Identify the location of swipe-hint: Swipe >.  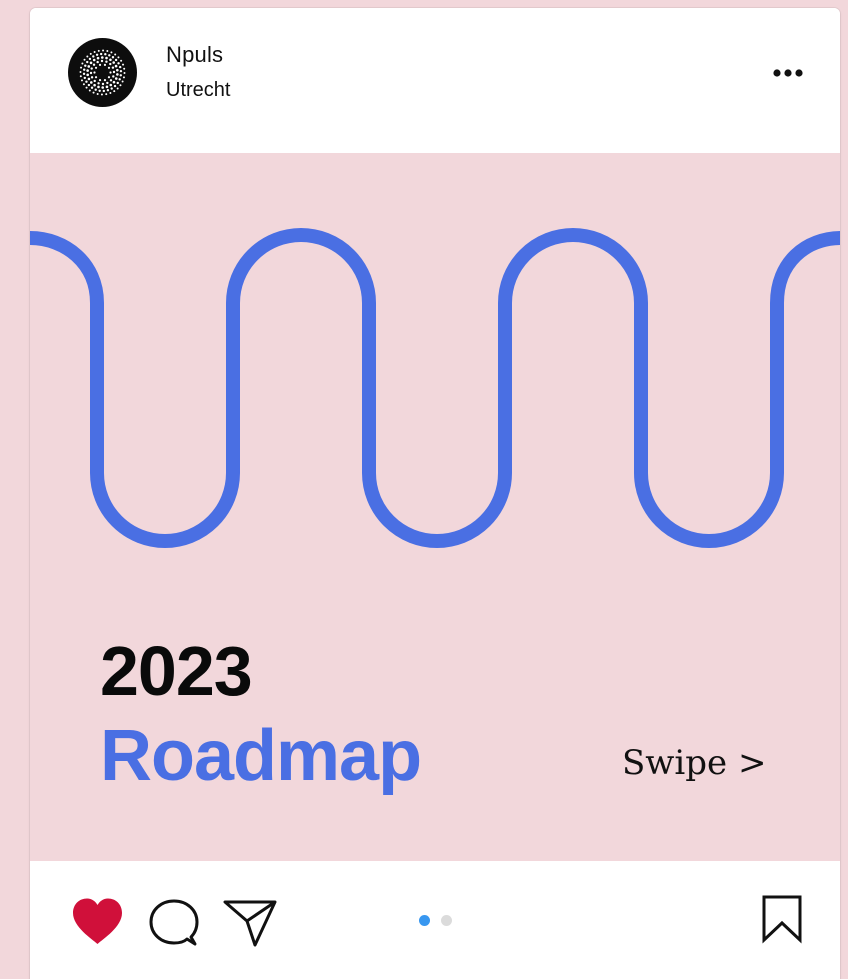
(694, 763).